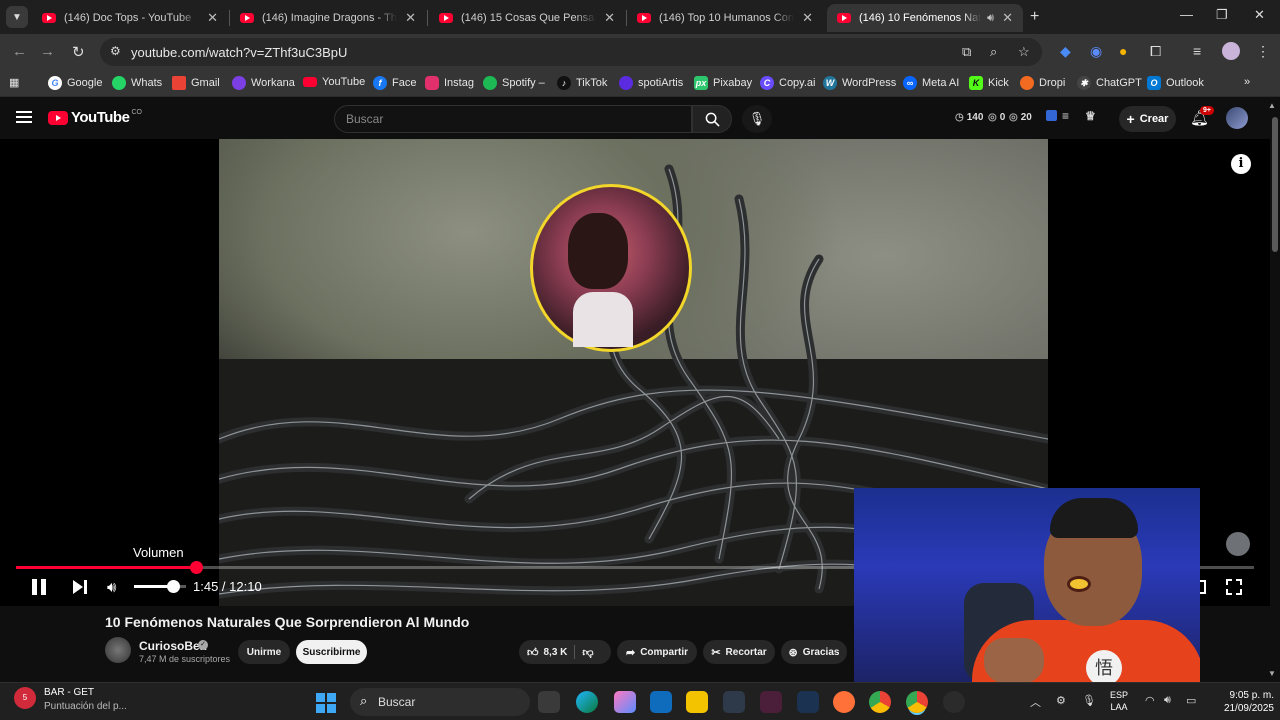 This screenshot has width=1280, height=720. Describe the element at coordinates (657, 652) in the screenshot. I see `share-button: ➦ Compartir` at that location.